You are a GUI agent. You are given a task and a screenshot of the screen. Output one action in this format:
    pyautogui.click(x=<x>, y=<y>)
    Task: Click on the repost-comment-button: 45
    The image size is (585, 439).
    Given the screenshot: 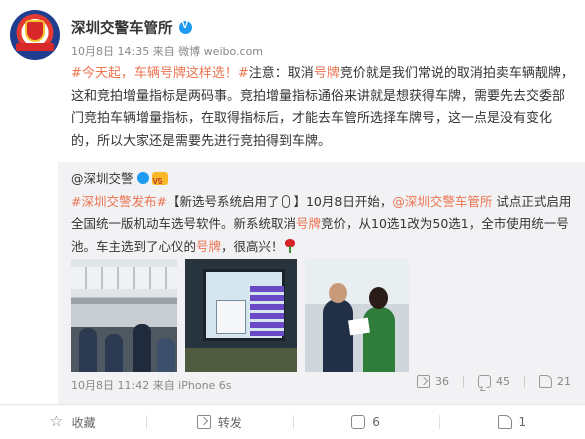 What is the action you would take?
    pyautogui.click(x=494, y=381)
    